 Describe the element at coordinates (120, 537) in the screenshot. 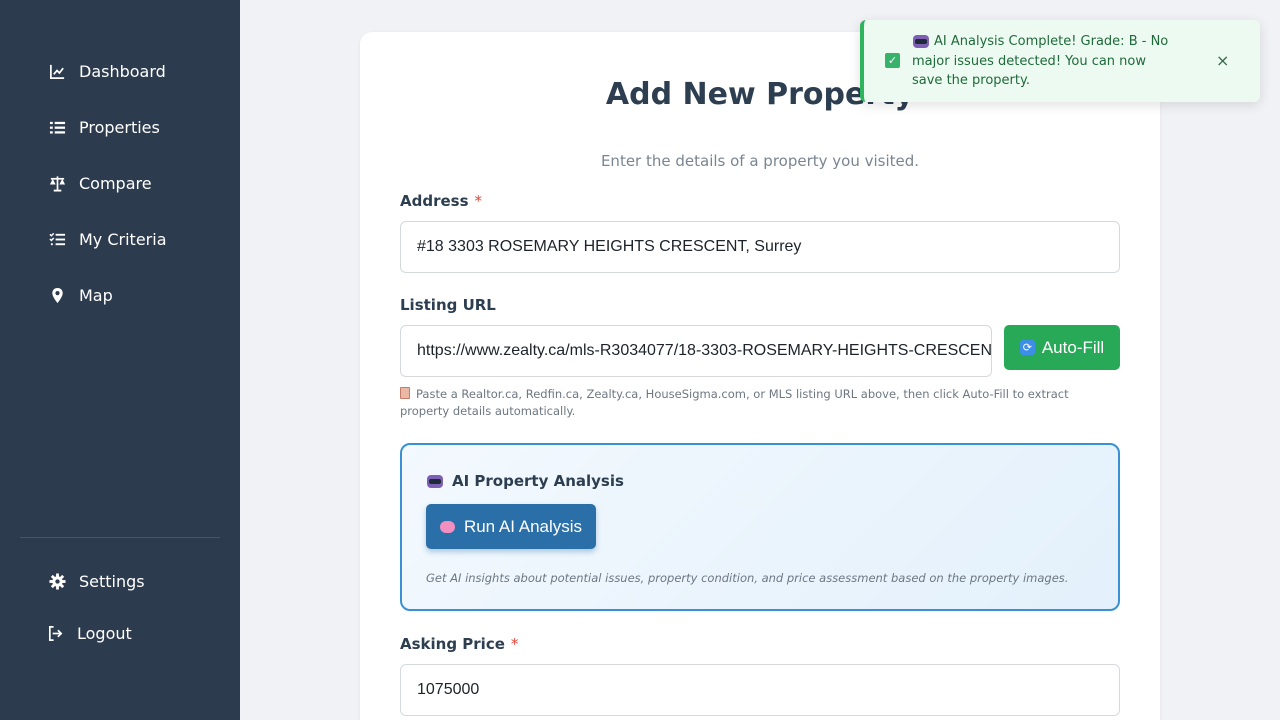

I see `sidebar-divider` at that location.